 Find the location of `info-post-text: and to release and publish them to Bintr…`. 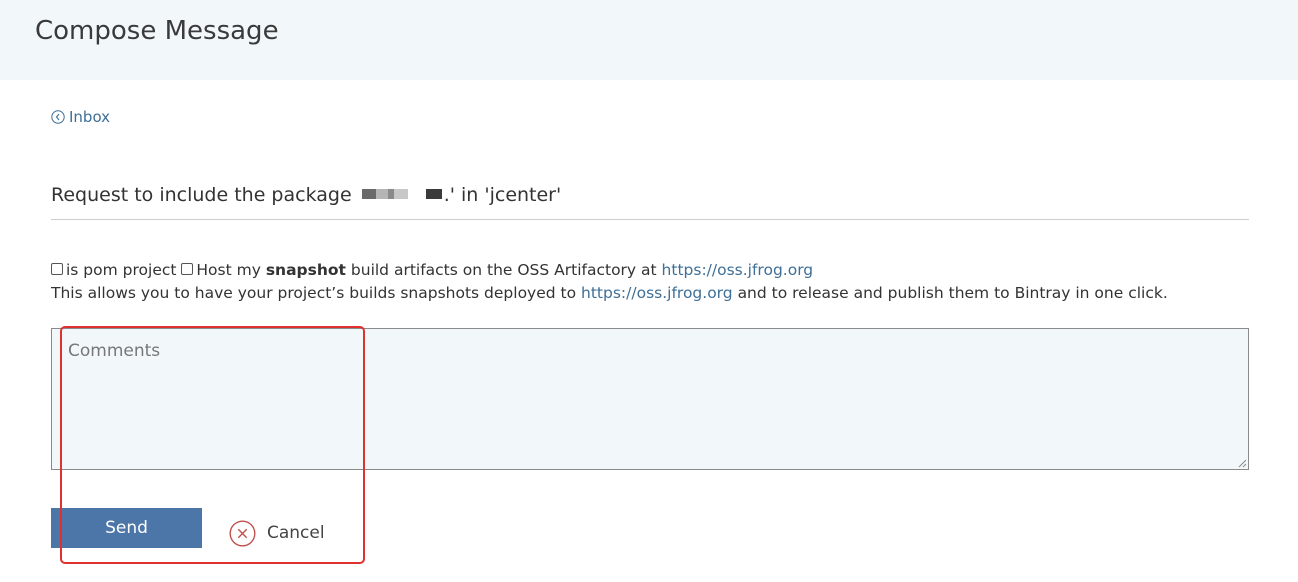

info-post-text: and to release and publish them to Bintr… is located at coordinates (952, 293).